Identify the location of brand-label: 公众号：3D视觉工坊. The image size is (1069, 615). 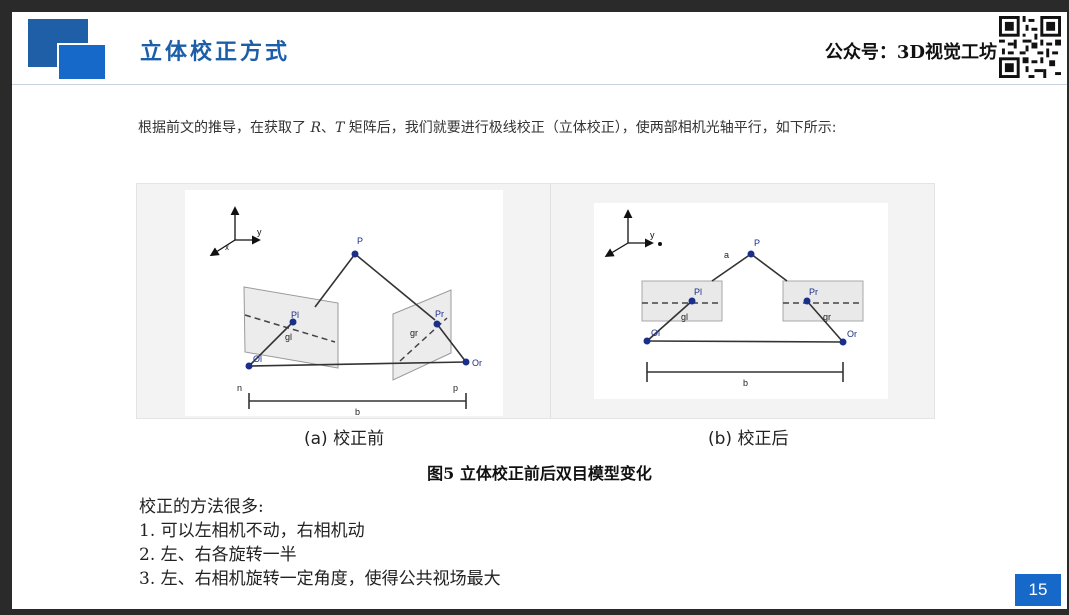
(910, 52).